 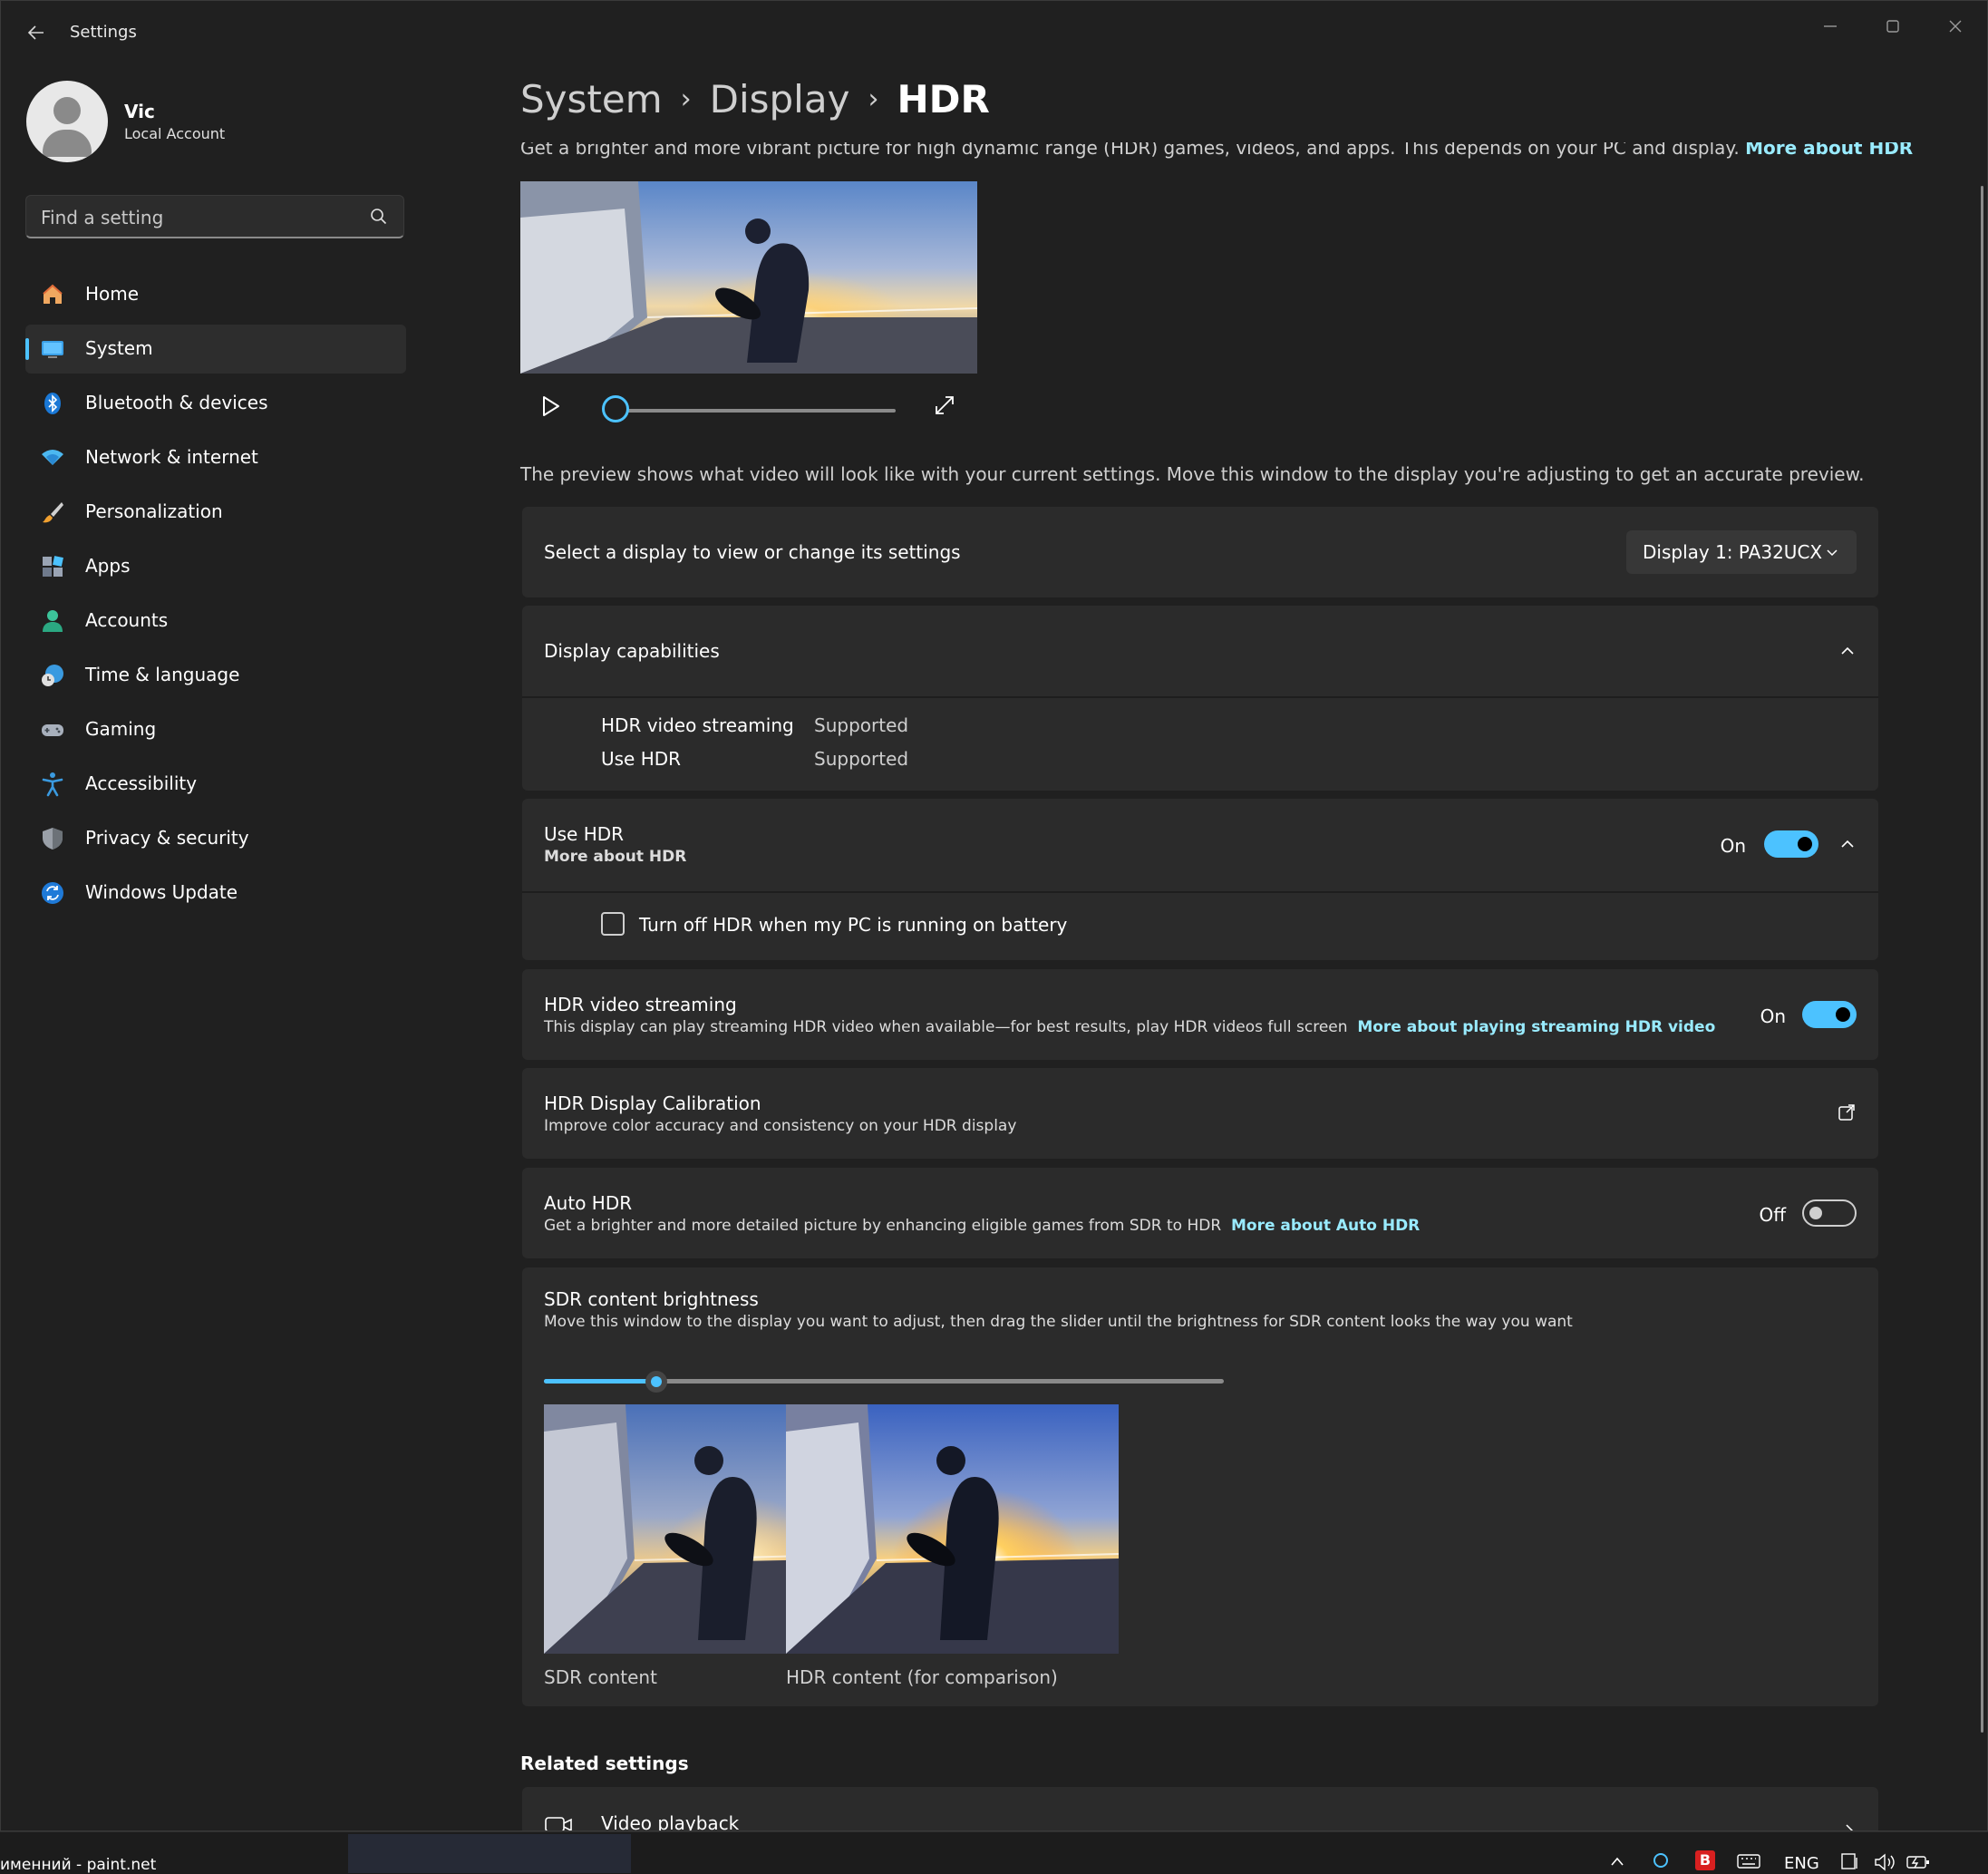 I want to click on search-box, so click(x=215, y=216).